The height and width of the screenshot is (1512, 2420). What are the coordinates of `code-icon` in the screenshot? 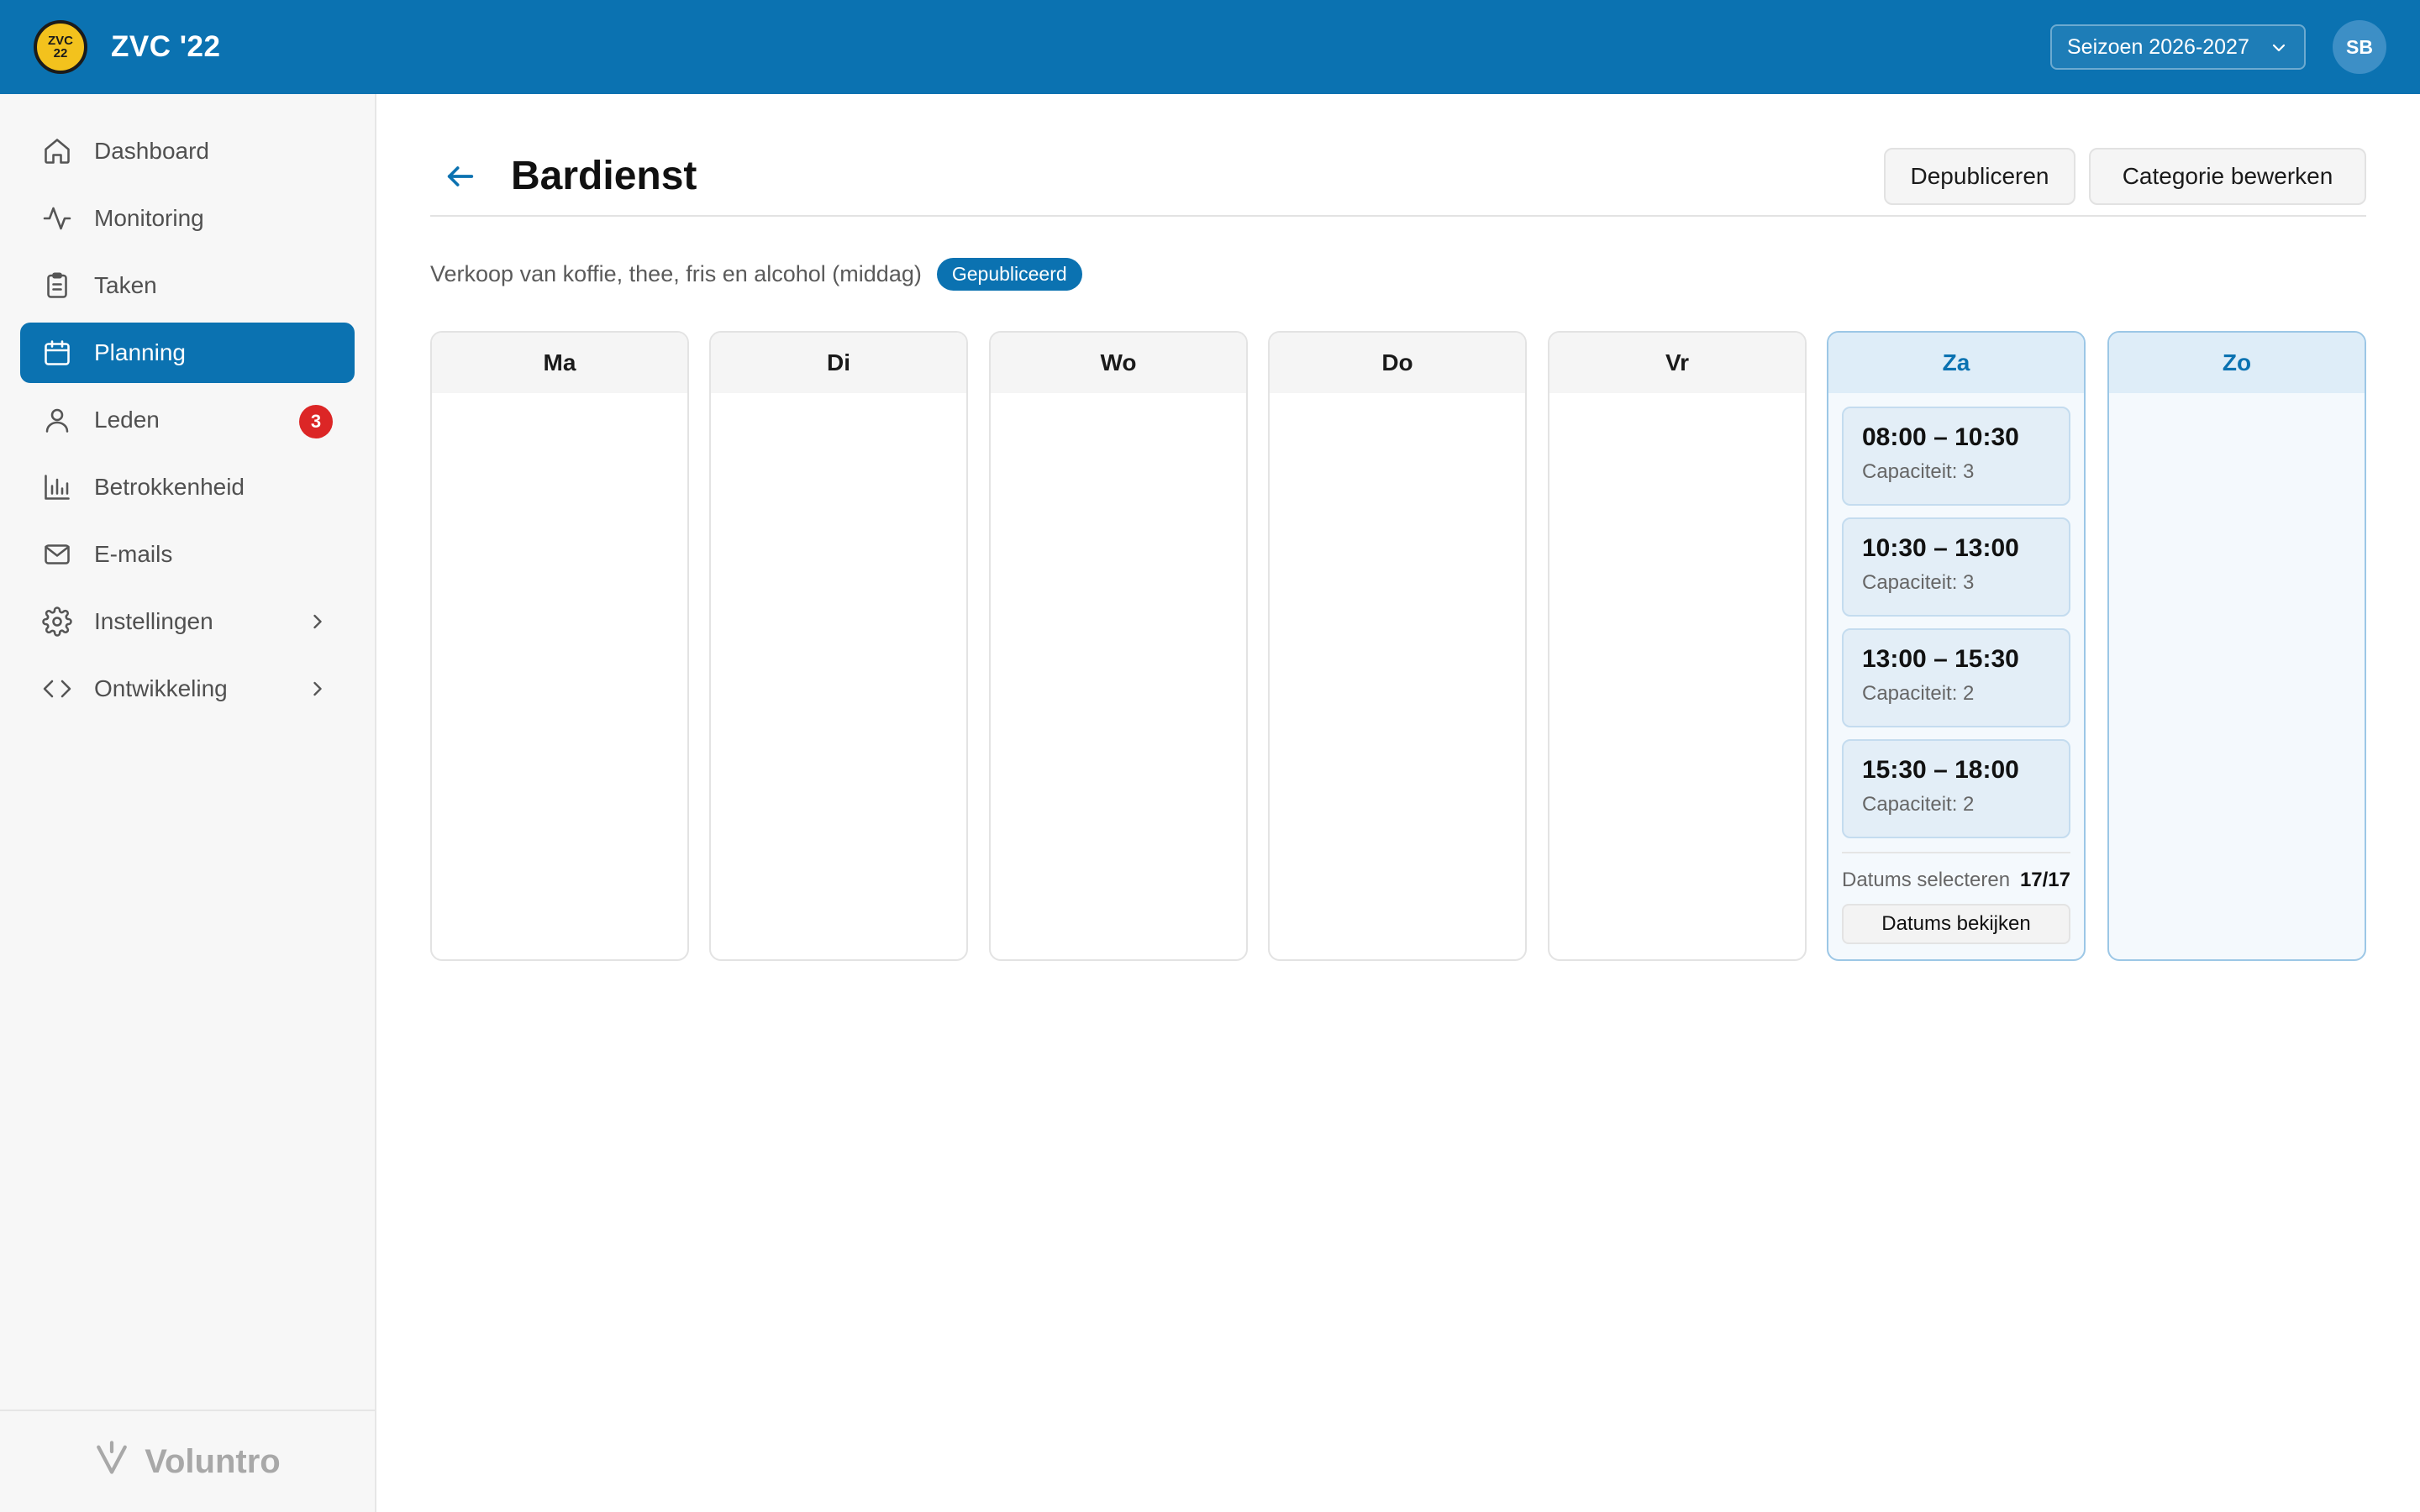 It's located at (57, 689).